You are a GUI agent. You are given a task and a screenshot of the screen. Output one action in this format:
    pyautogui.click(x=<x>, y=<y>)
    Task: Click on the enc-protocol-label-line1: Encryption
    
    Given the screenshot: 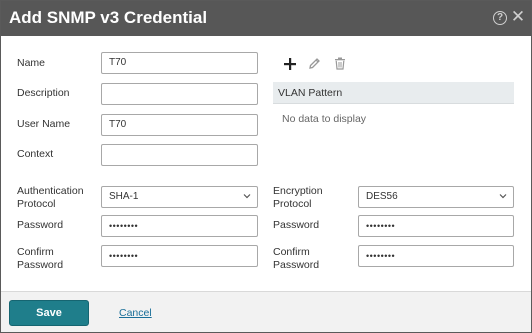 What is the action you would take?
    pyautogui.click(x=298, y=191)
    